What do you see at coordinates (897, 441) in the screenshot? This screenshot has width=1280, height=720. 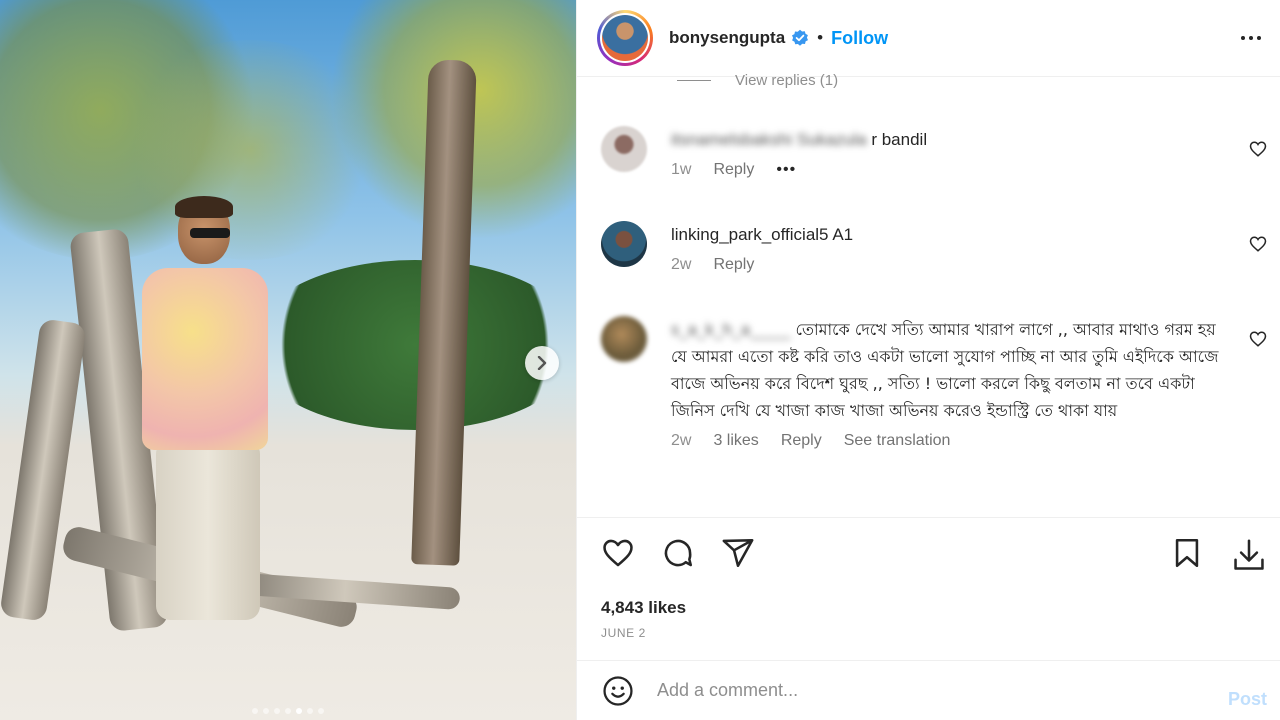 I see `see-translation-link: See translation` at bounding box center [897, 441].